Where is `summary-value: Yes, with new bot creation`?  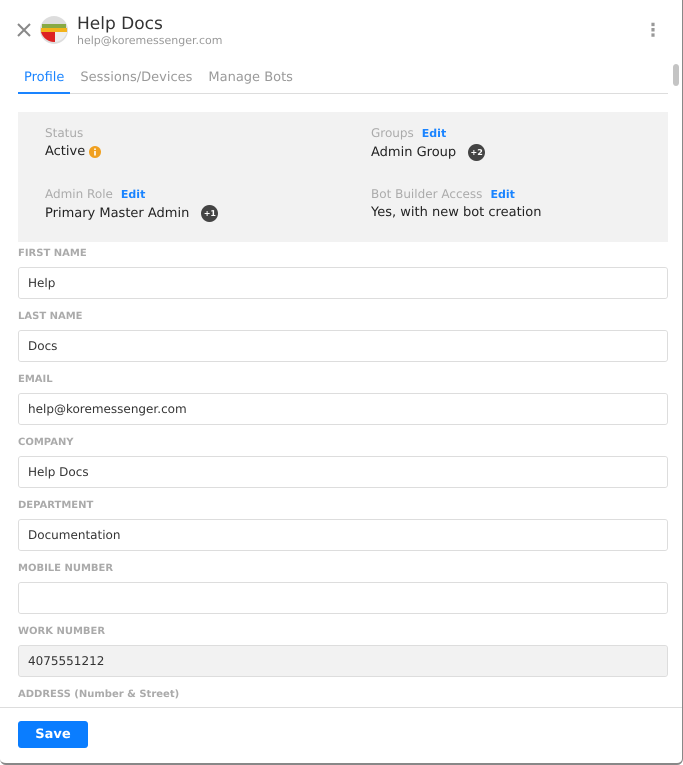
summary-value: Yes, with new bot creation is located at coordinates (456, 212).